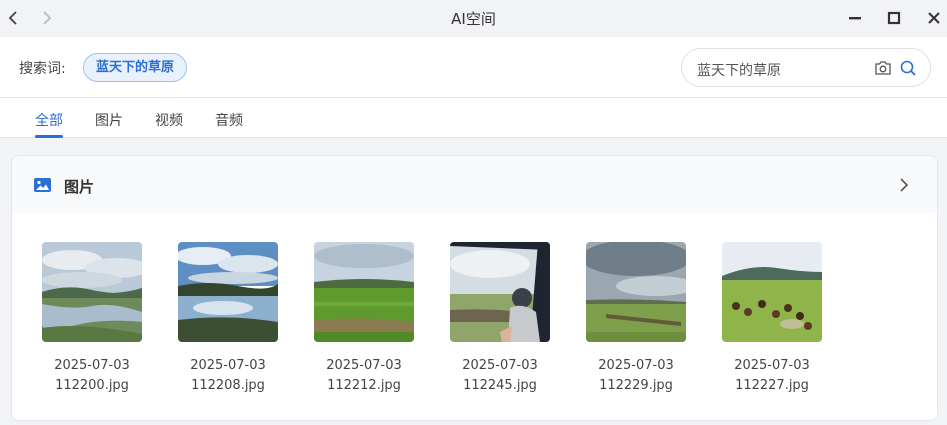 This screenshot has height=425, width=947. I want to click on tab-audio: 音频, so click(229, 124).